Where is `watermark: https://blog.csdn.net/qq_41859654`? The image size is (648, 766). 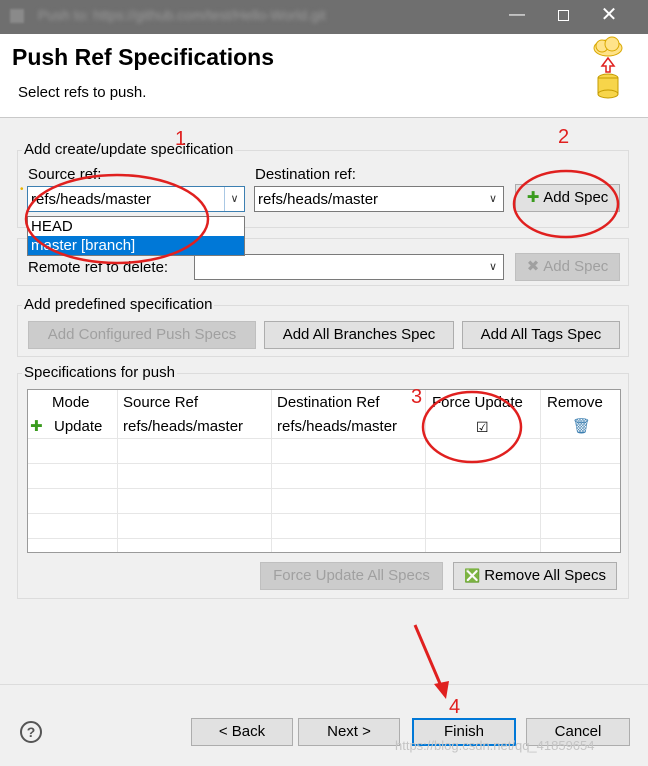 watermark: https://blog.csdn.net/qq_41859654 is located at coordinates (495, 745).